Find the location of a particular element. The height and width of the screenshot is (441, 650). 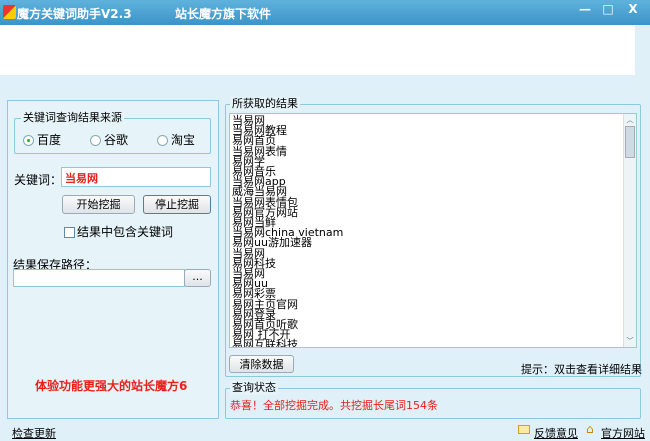

include-keyword-checkbox: 结果中包含关键词 is located at coordinates (118, 231).